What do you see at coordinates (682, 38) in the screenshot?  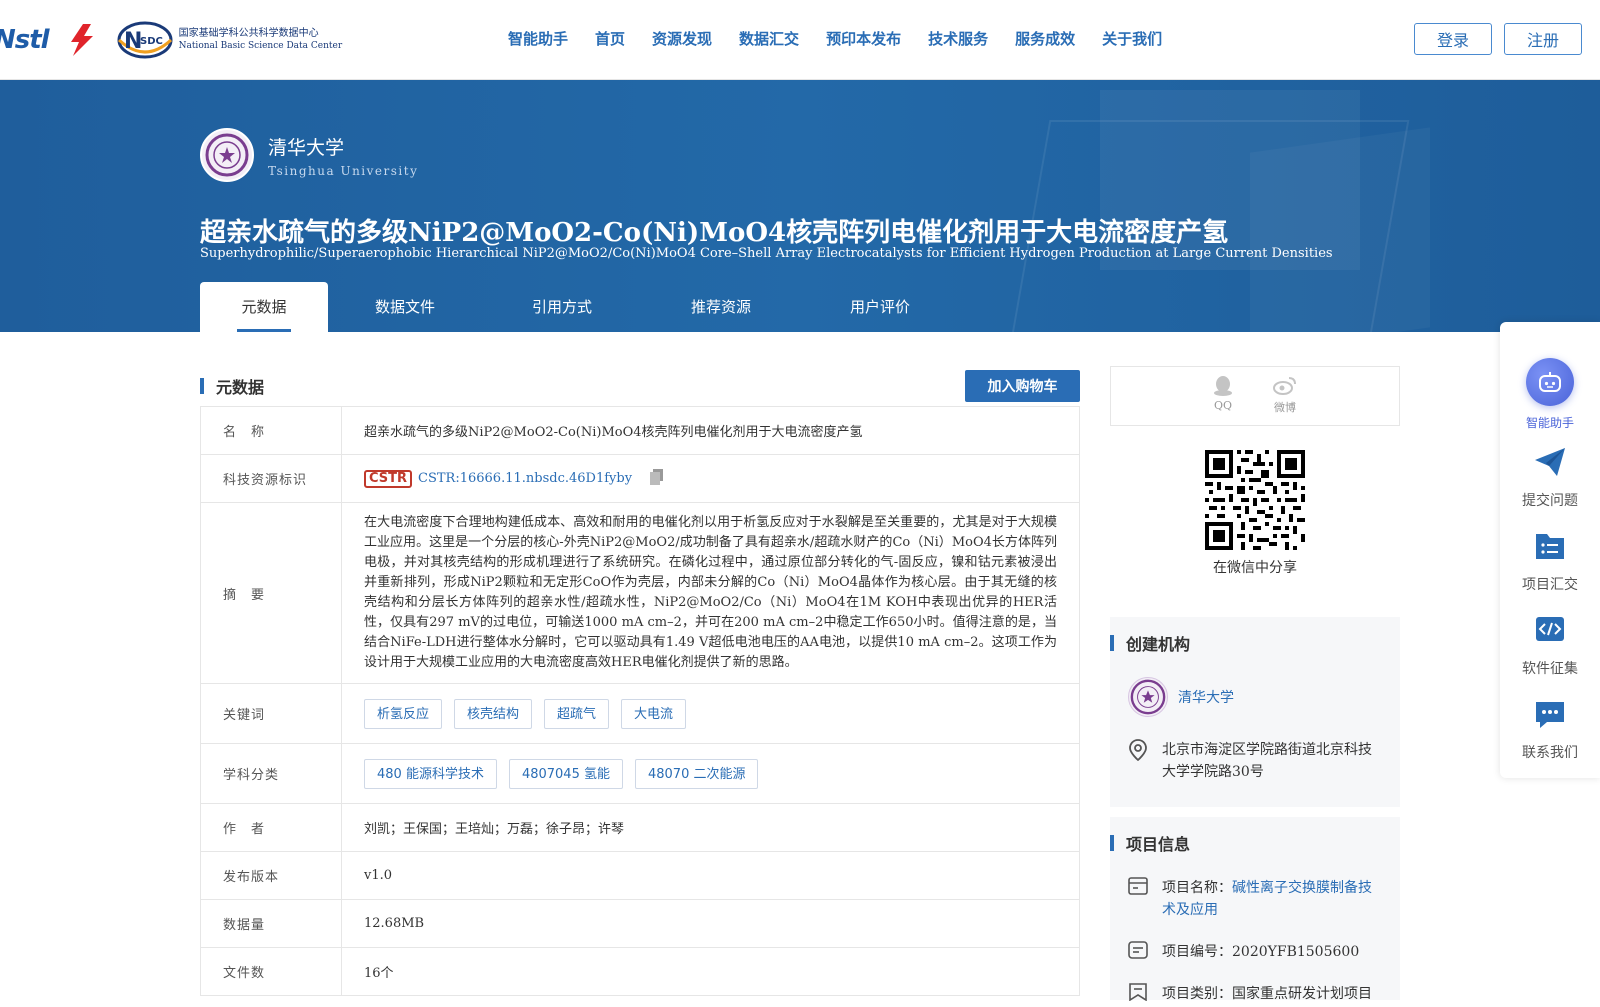 I see `nav-resources: 资源发现` at bounding box center [682, 38].